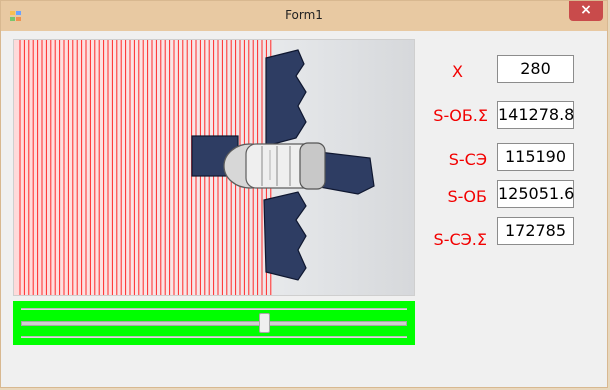  I want to click on value-s-ob: 125051.6, so click(535, 194).